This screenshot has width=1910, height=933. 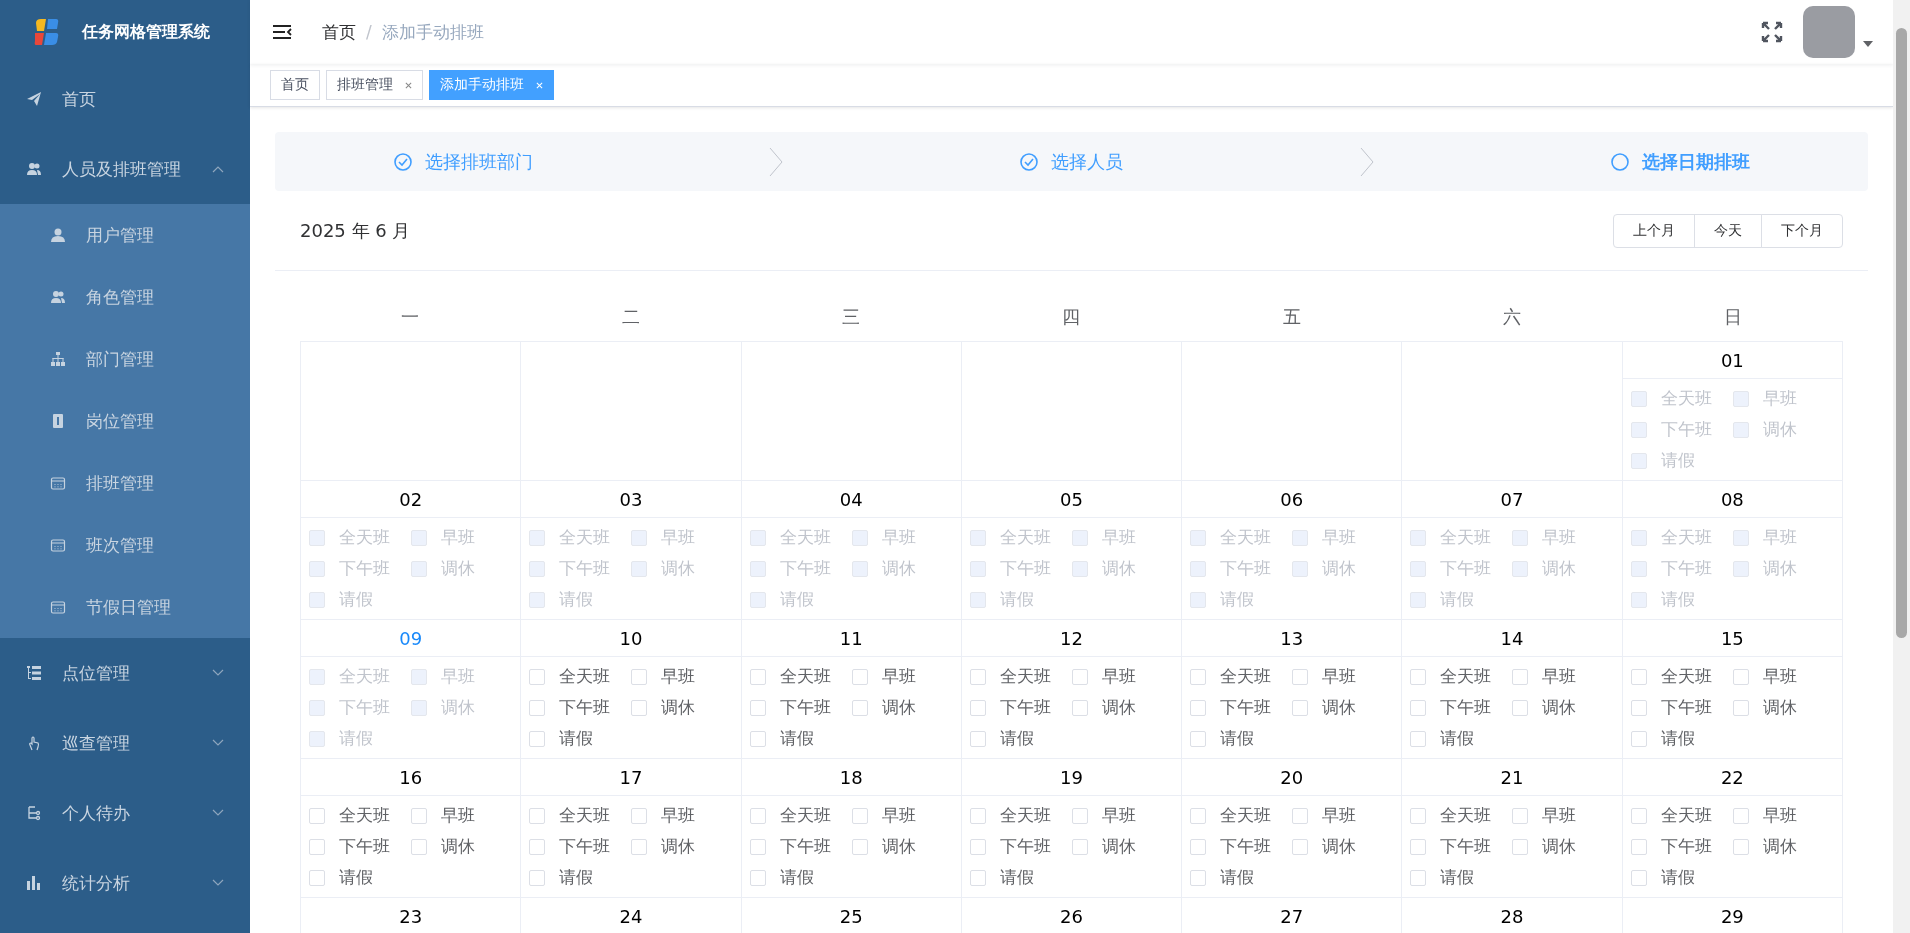 What do you see at coordinates (1512, 499) in the screenshot?
I see `day-number: 07` at bounding box center [1512, 499].